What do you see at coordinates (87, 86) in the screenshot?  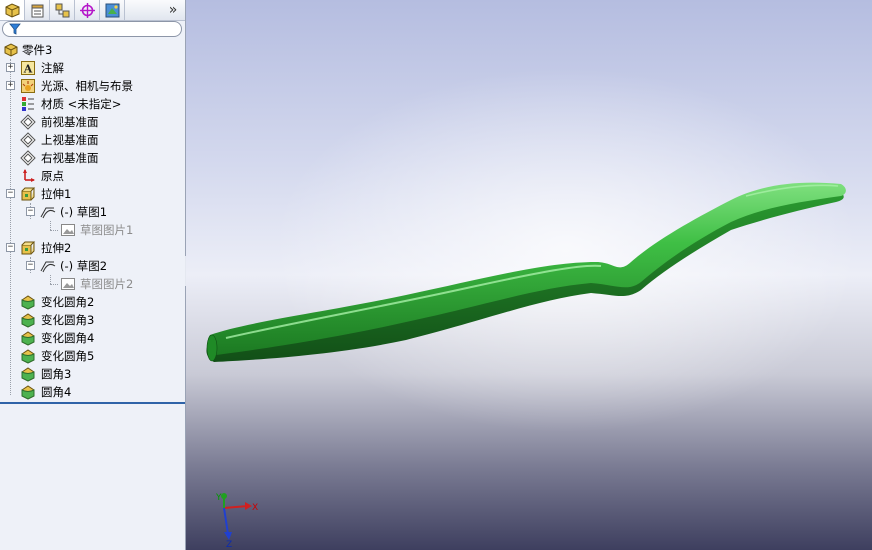 I see `tree-item-label: 光源、相机与布景` at bounding box center [87, 86].